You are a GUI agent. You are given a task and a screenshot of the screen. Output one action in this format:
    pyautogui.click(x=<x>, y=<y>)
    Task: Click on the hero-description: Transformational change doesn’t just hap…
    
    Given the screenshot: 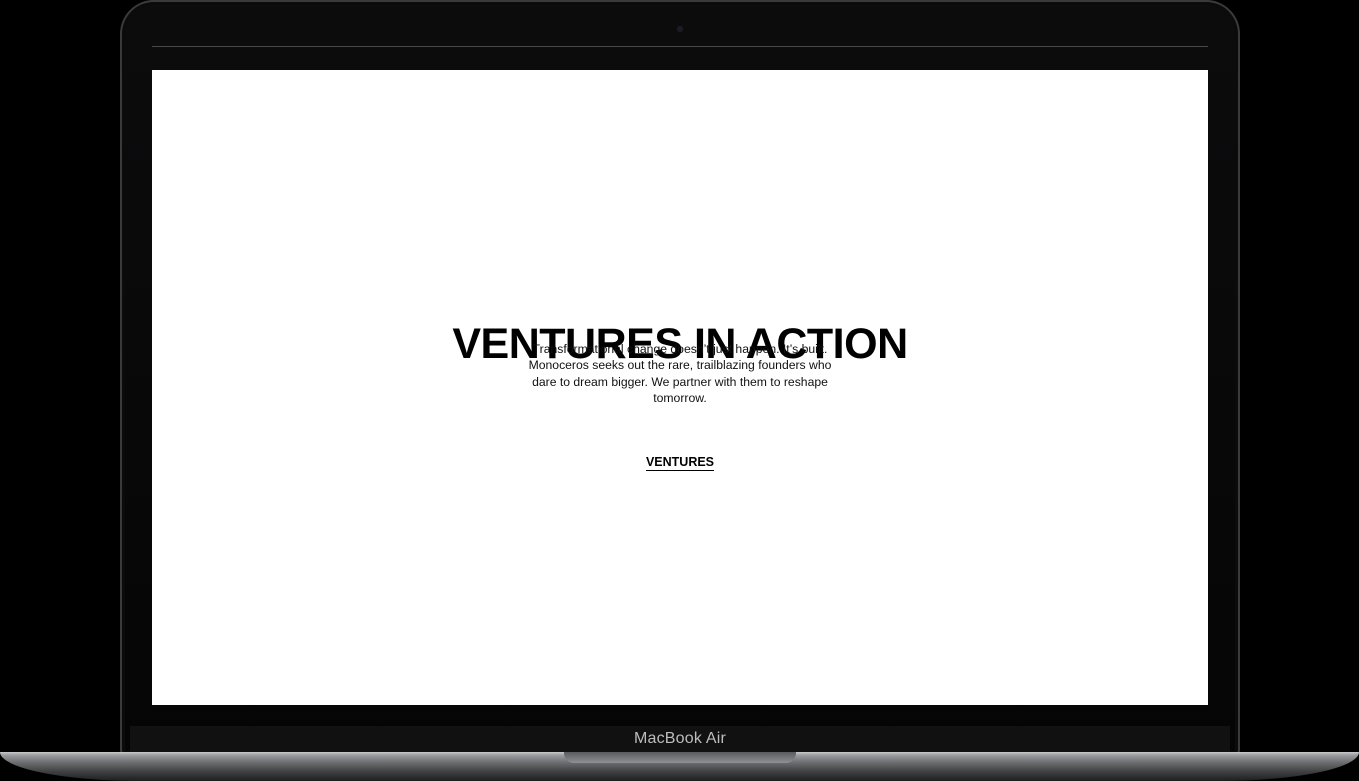 What is the action you would take?
    pyautogui.click(x=680, y=373)
    